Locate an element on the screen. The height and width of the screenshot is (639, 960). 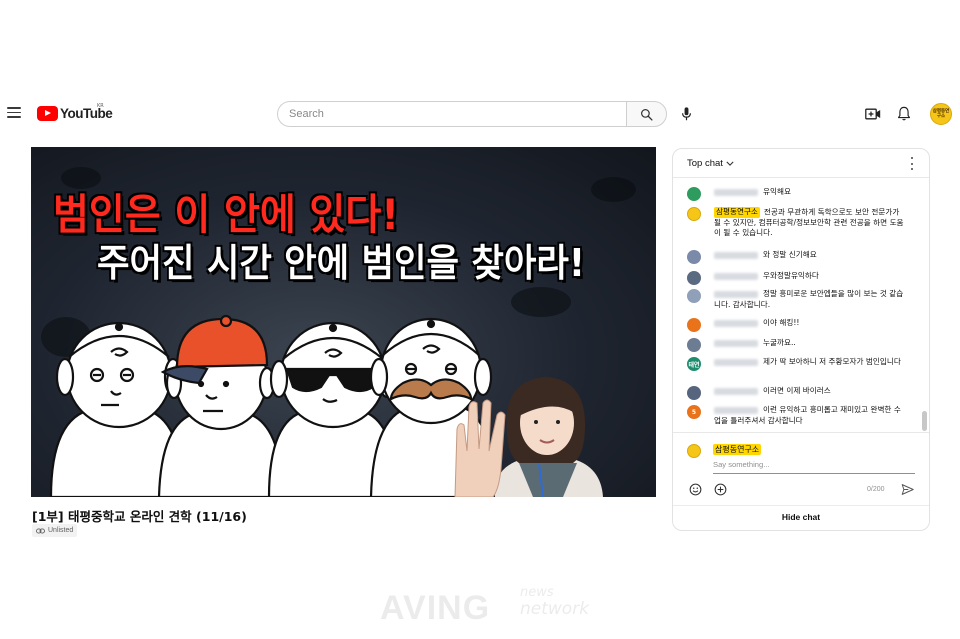
more-options-icon is located at coordinates (912, 163).